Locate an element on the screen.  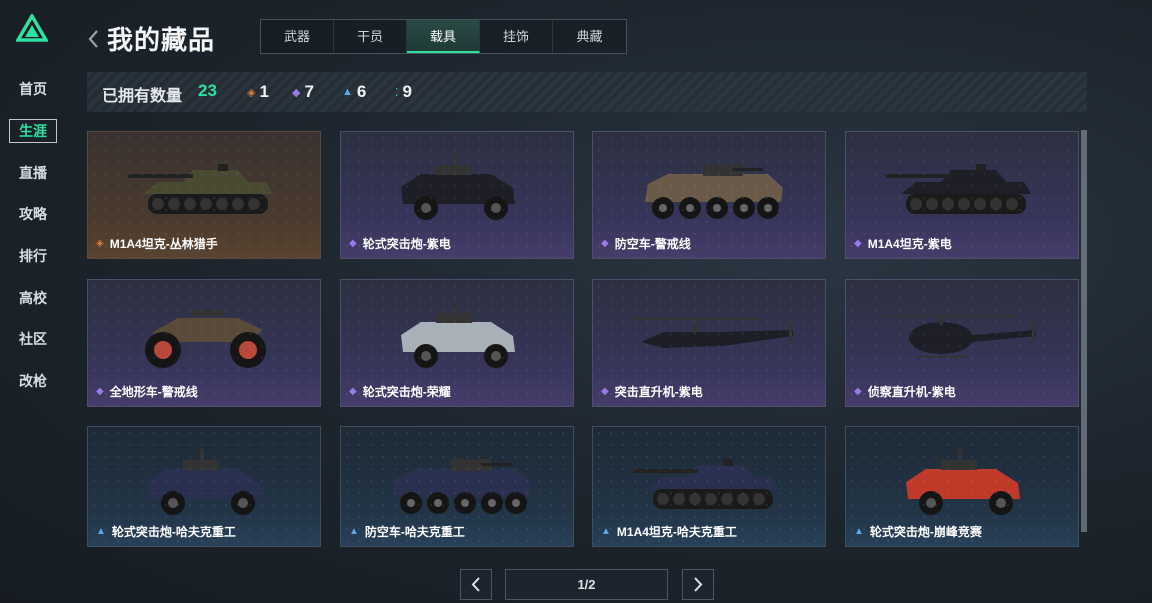
sidebar-item-home: 首页 is located at coordinates (33, 89).